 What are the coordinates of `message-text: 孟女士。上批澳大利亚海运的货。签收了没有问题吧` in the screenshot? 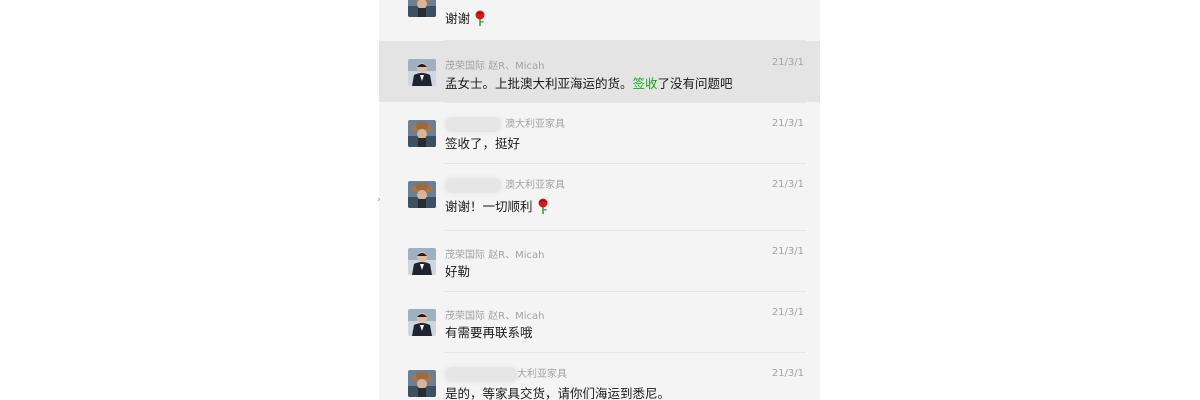 It's located at (589, 82).